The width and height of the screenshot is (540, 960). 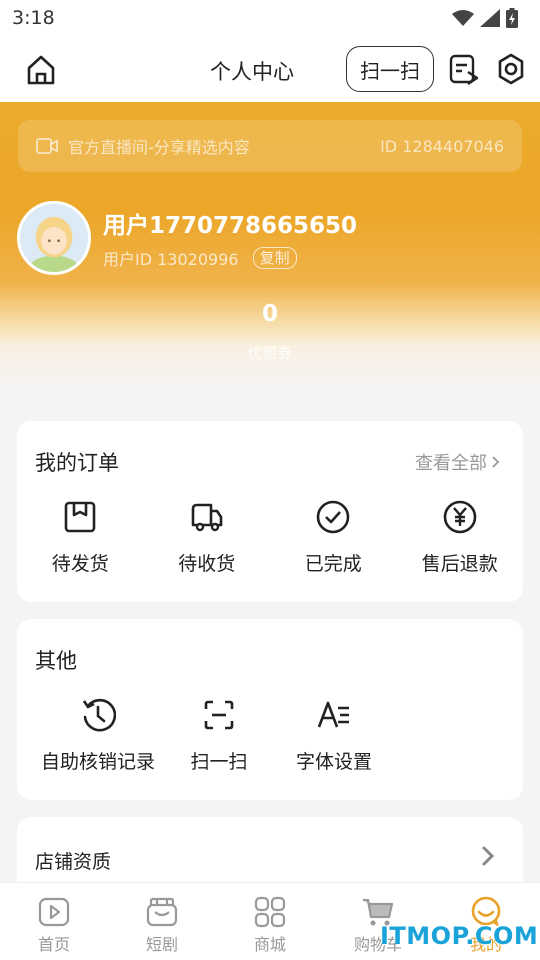 What do you see at coordinates (333, 564) in the screenshot?
I see `order-item-label: 已完成` at bounding box center [333, 564].